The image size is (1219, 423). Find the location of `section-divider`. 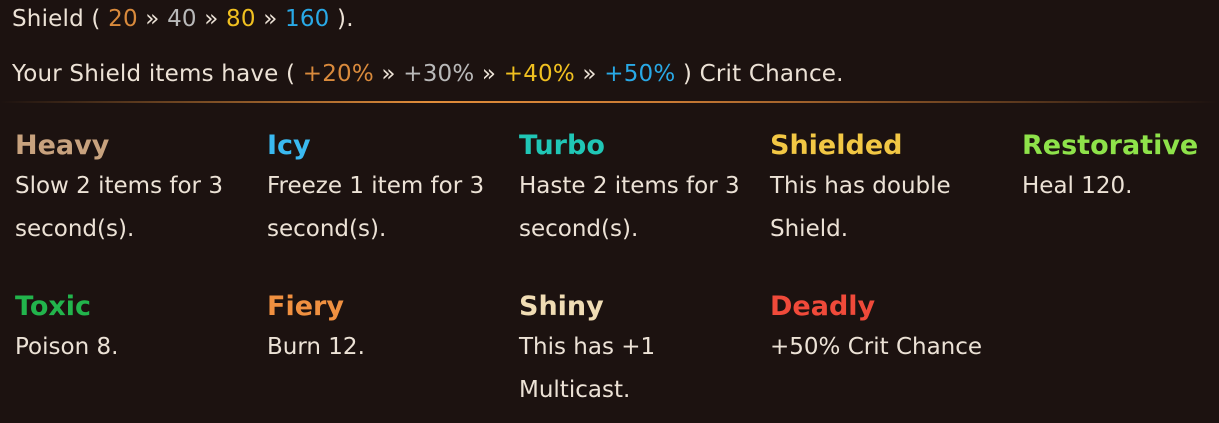

section-divider is located at coordinates (609, 102).